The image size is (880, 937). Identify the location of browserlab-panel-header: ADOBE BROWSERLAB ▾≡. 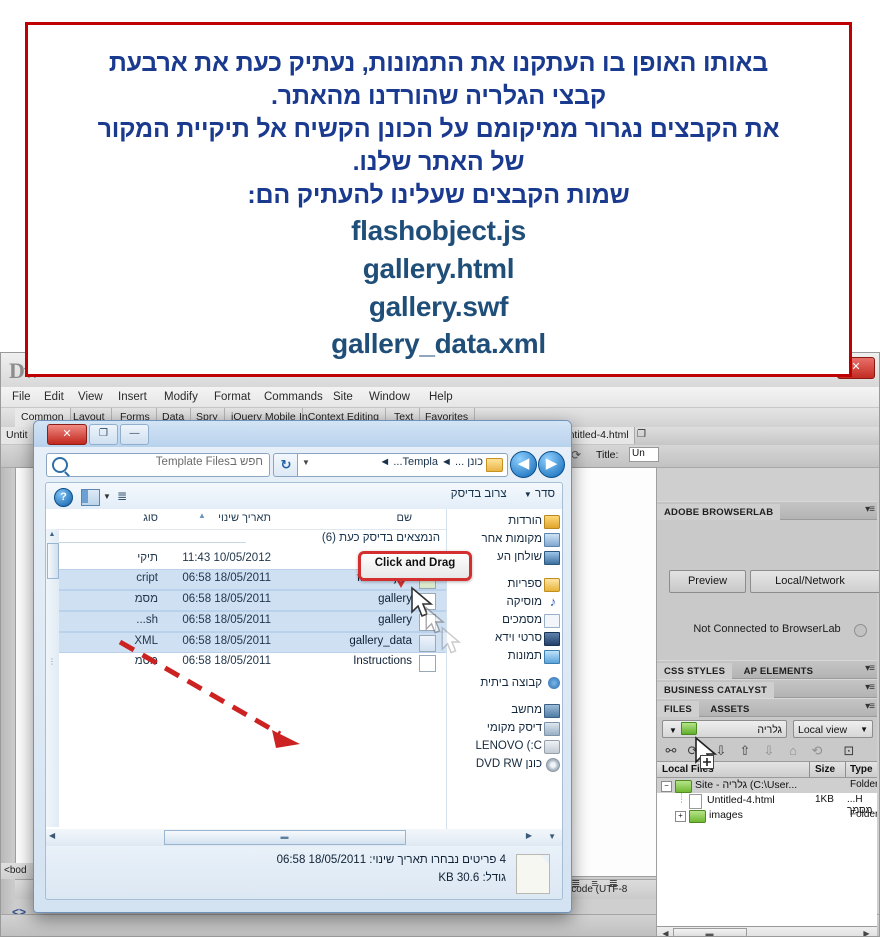
(767, 511).